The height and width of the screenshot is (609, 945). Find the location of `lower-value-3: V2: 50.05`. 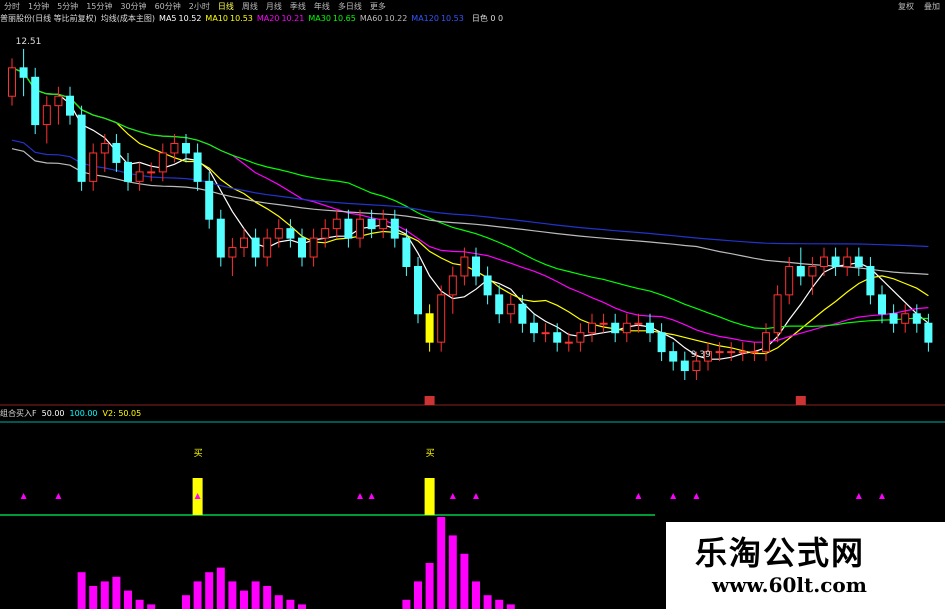

lower-value-3: V2: 50.05 is located at coordinates (122, 413).